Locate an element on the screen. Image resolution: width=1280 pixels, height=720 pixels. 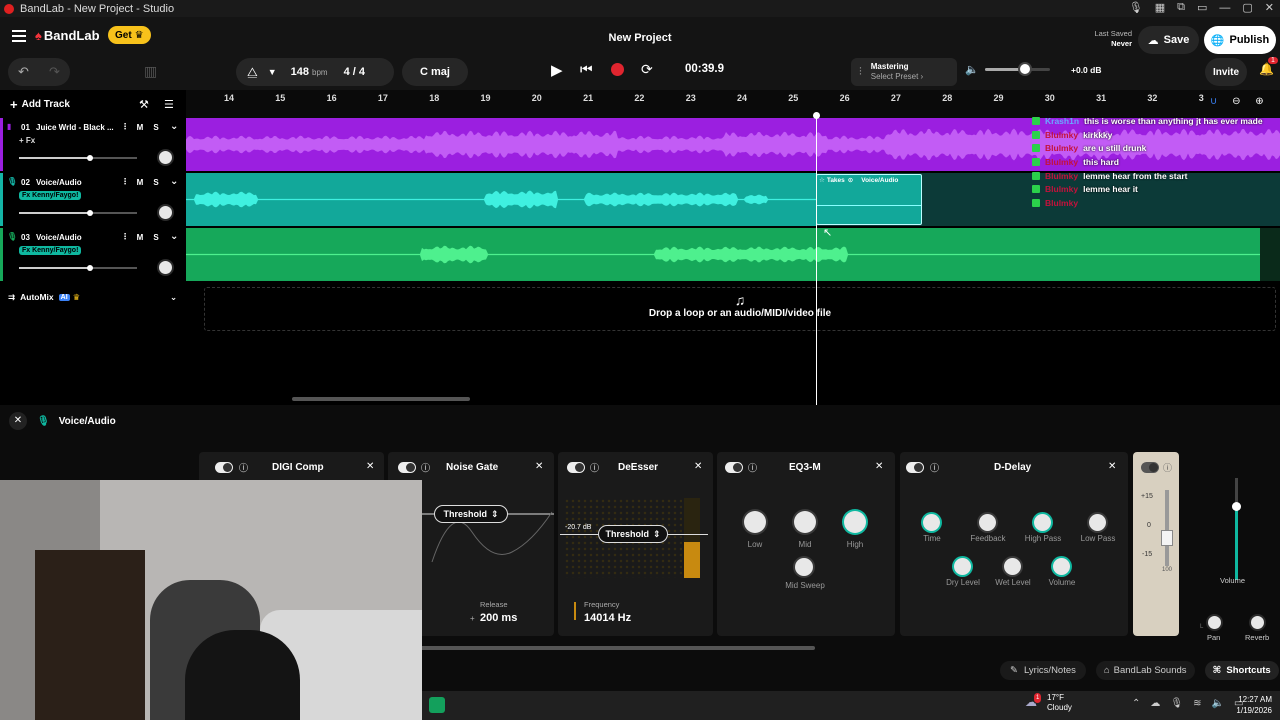
digi-comp-toggle is located at coordinates (224, 467).